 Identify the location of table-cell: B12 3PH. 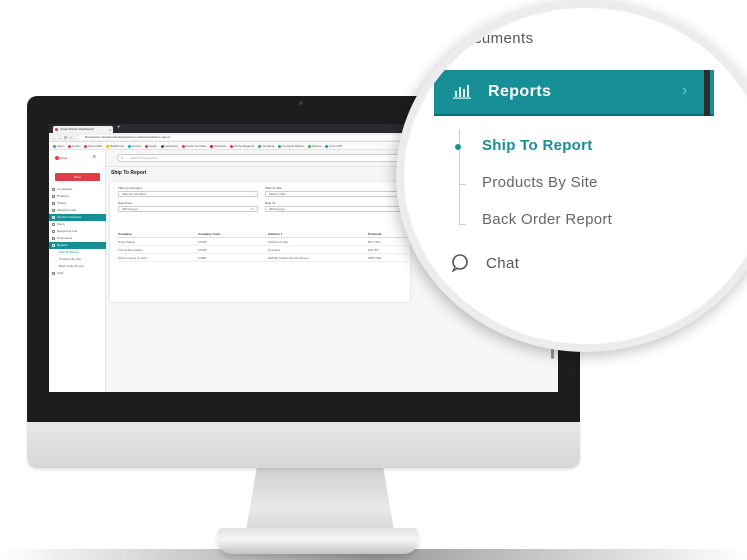
(374, 242).